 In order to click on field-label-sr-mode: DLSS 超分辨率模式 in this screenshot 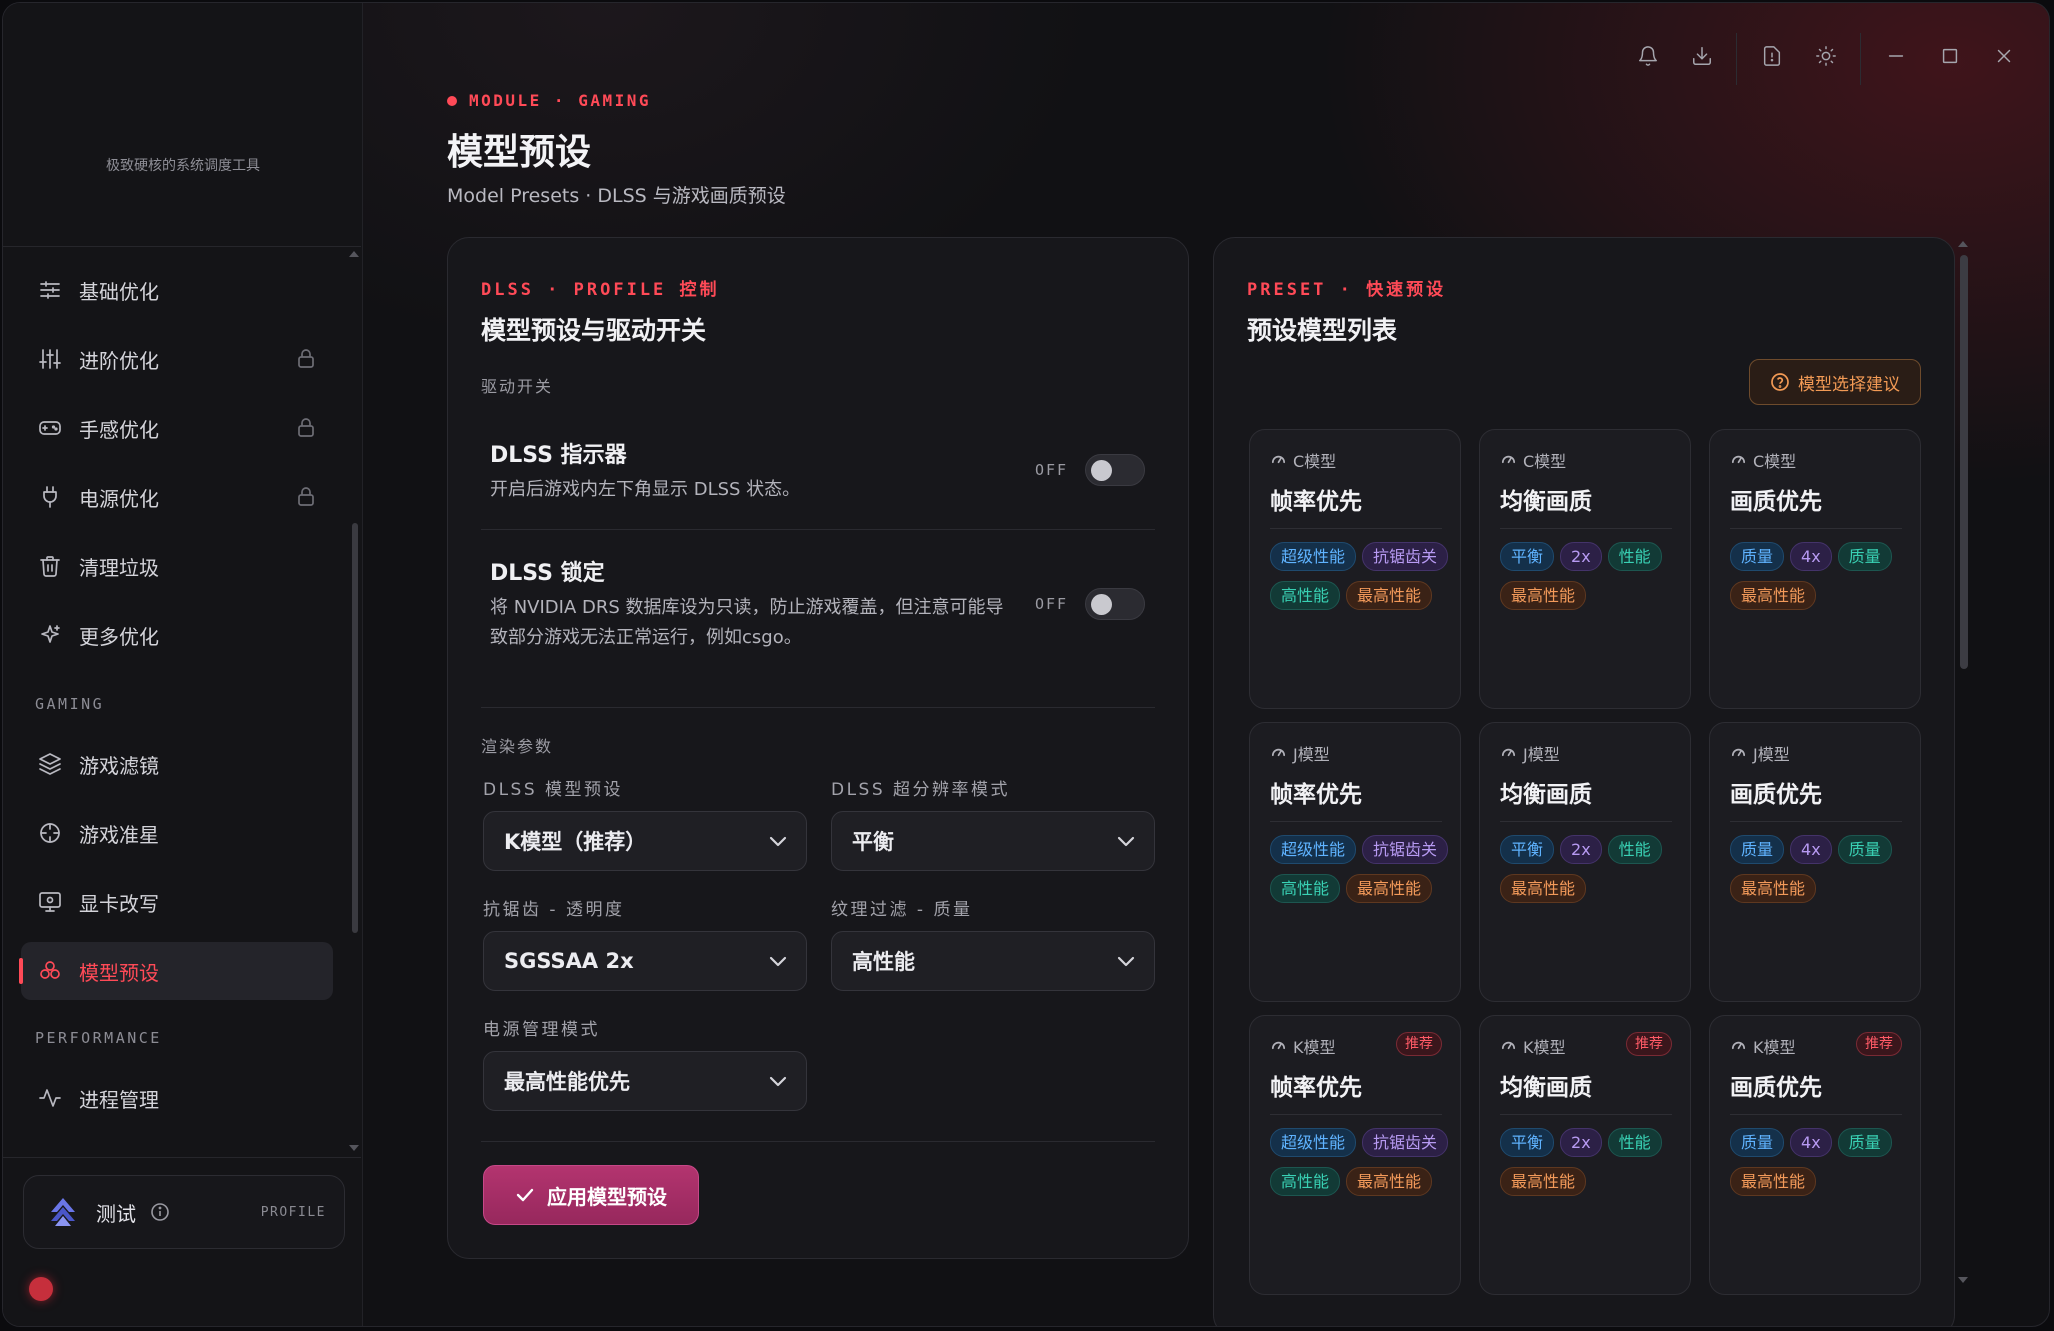, I will do `click(921, 790)`.